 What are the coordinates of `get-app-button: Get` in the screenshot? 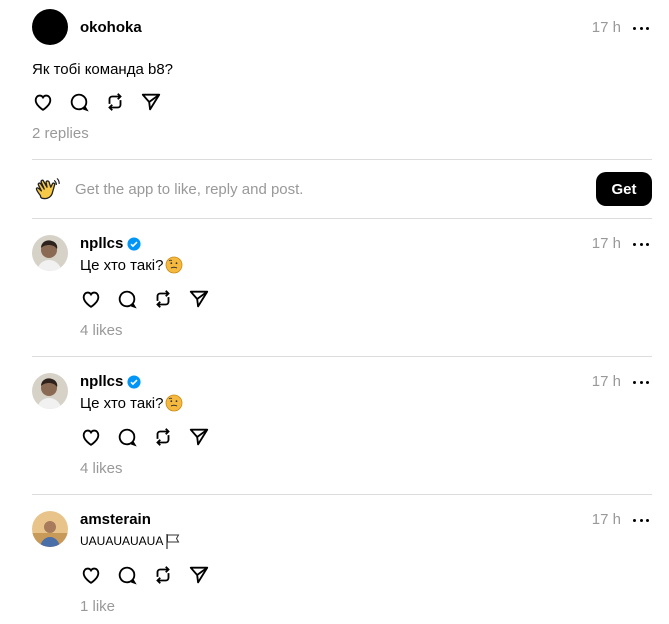 It's located at (624, 189).